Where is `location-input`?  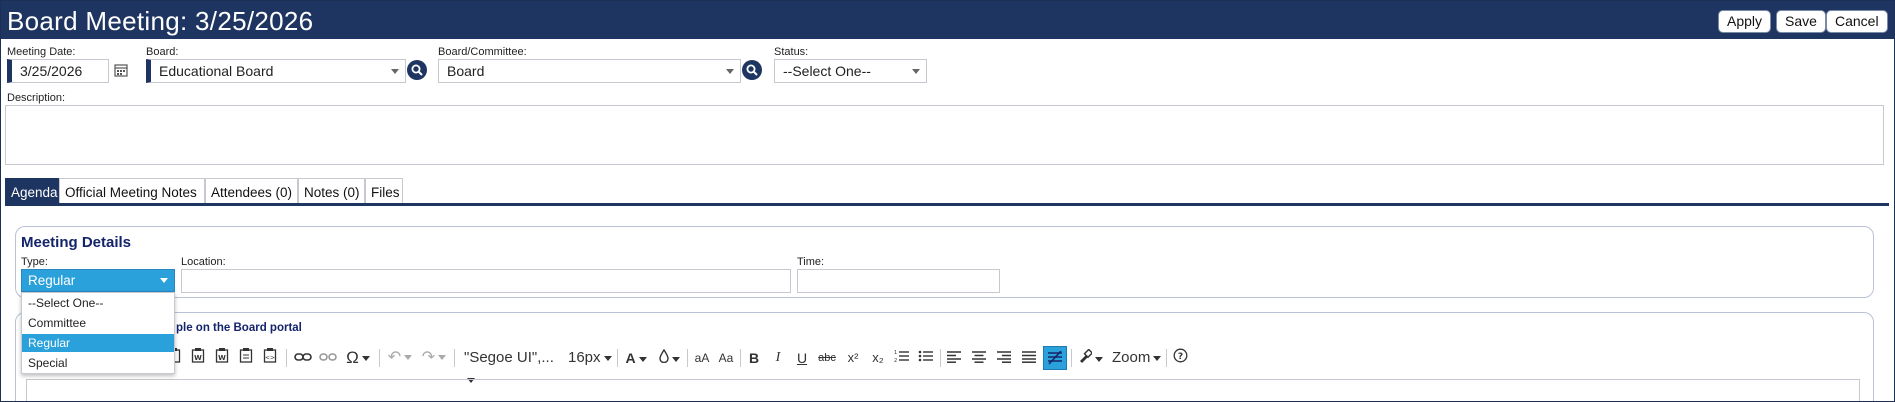
location-input is located at coordinates (486, 281).